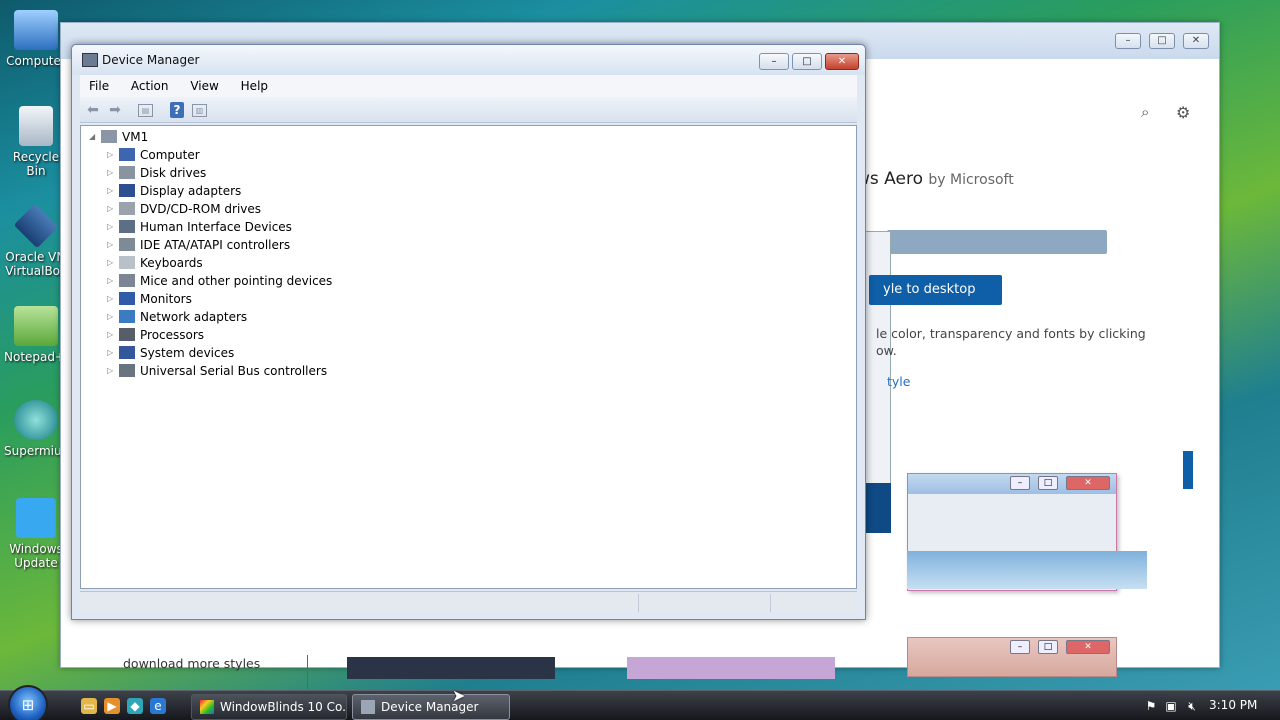 The height and width of the screenshot is (720, 1280). What do you see at coordinates (1020, 647) in the screenshot?
I see `preview2-minimize-icon: –` at bounding box center [1020, 647].